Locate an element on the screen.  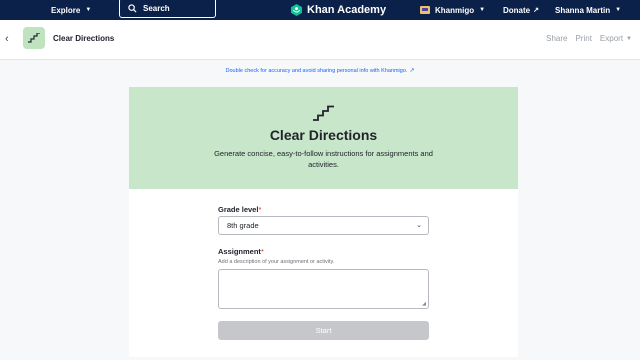
tool-header: ‹ Clear Directions Share Print Export ▼ is located at coordinates (320, 40).